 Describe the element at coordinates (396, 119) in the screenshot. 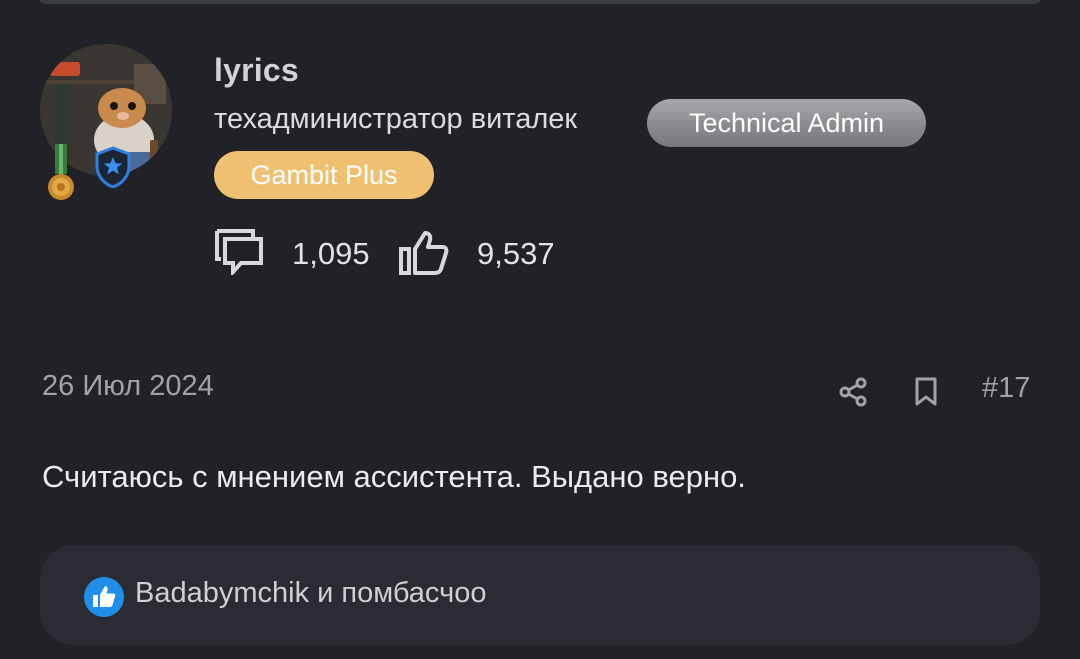

I see `user-title: техадминистратор виталек` at that location.